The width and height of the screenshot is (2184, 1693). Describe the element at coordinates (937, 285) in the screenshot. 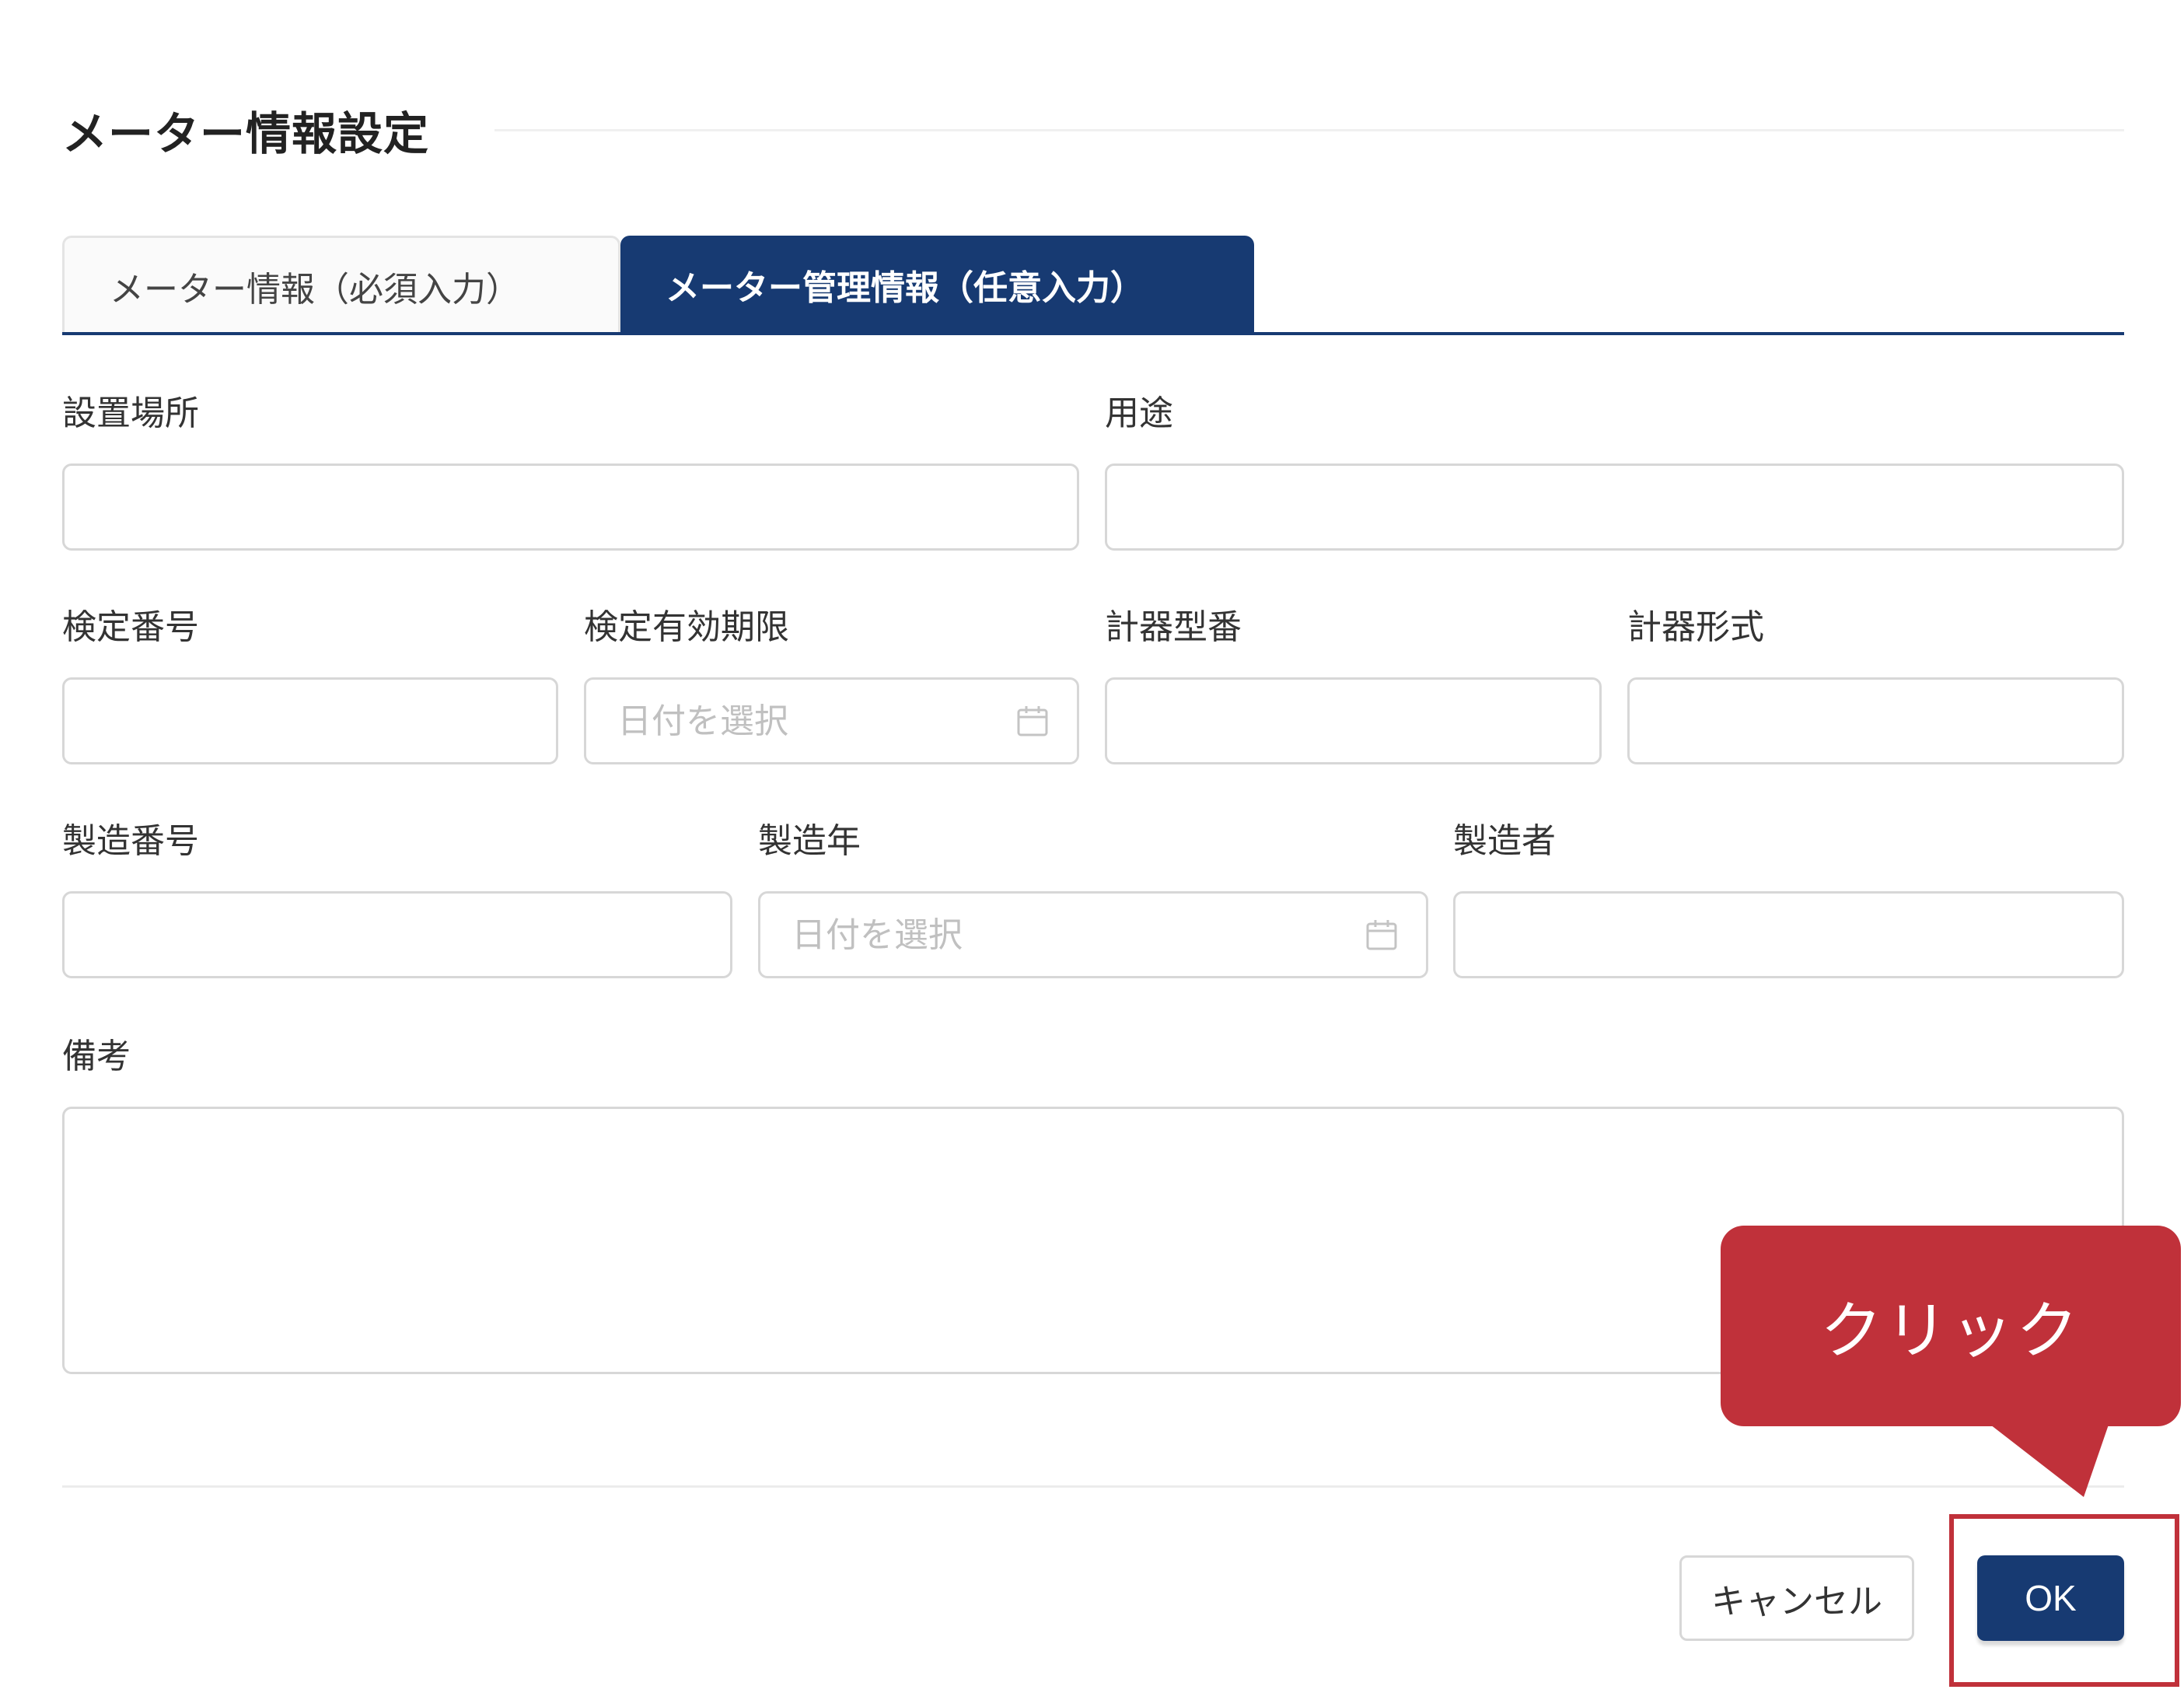

I see `tab-meter-management-optional: メーター管理情報（任意入力）` at that location.